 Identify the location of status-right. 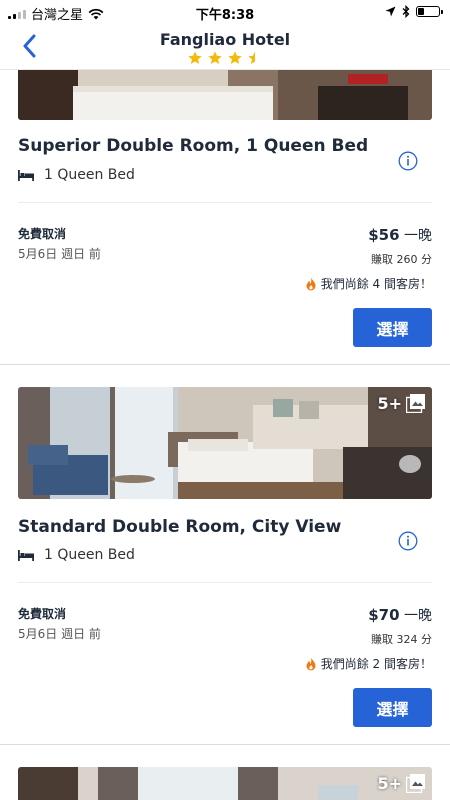
(414, 11).